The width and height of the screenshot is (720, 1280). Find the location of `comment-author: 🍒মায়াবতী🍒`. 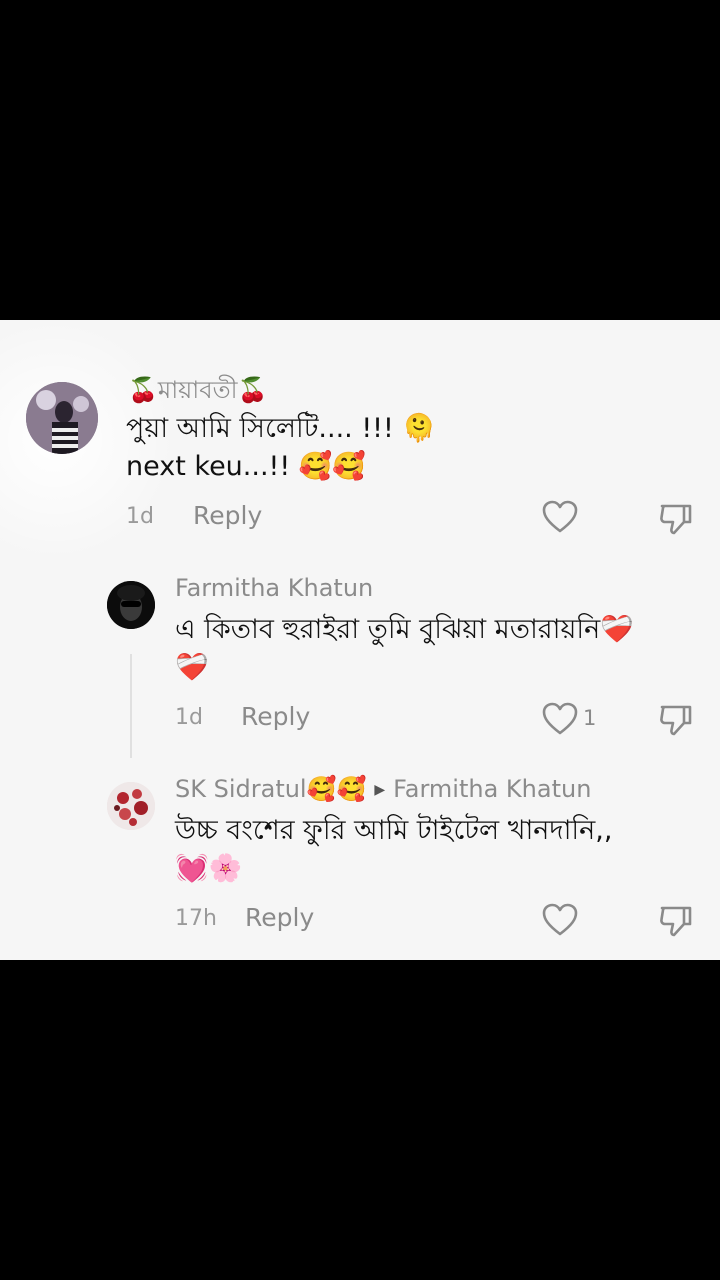

comment-author: 🍒মায়াবতী🍒 is located at coordinates (197, 392).